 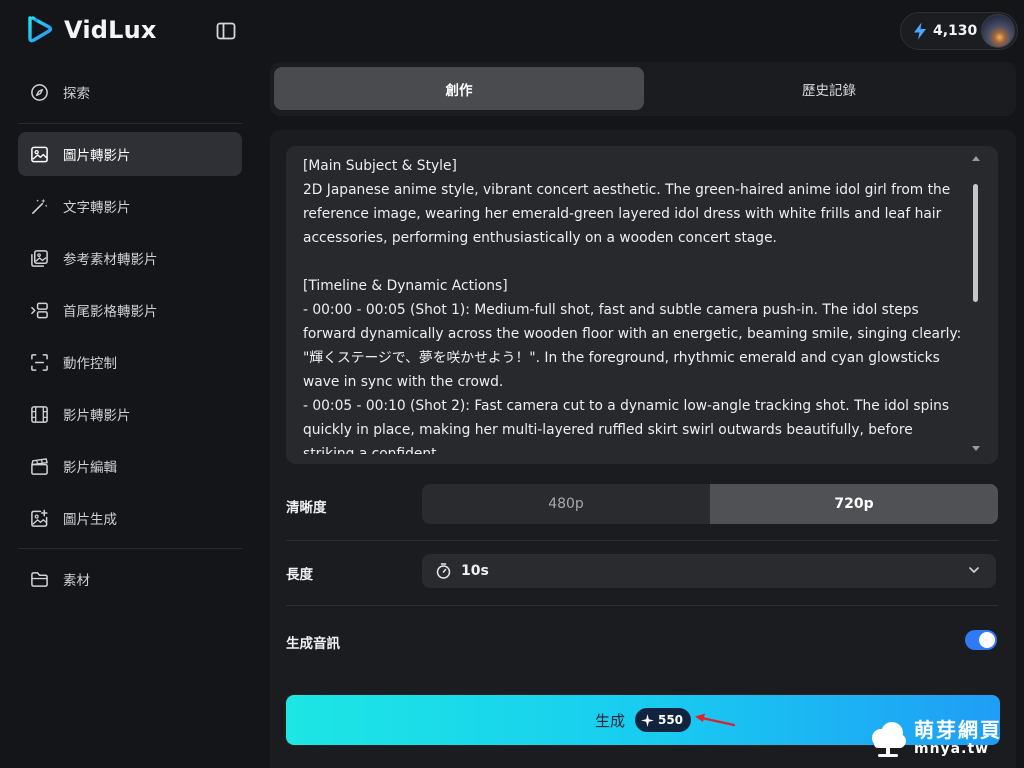 What do you see at coordinates (39, 92) in the screenshot?
I see `compass-icon` at bounding box center [39, 92].